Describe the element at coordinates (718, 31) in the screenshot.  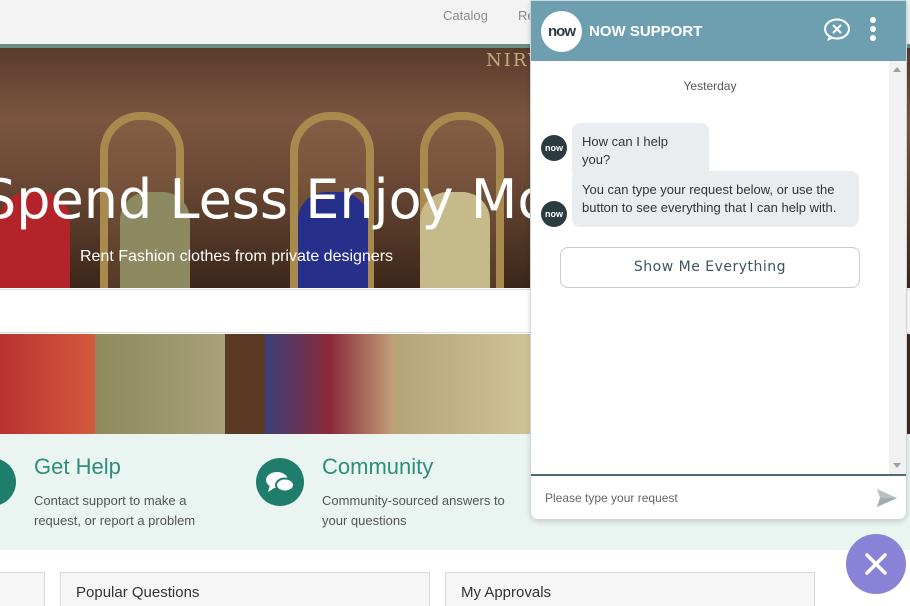
I see `chat-header: now NOW SUPPORT` at that location.